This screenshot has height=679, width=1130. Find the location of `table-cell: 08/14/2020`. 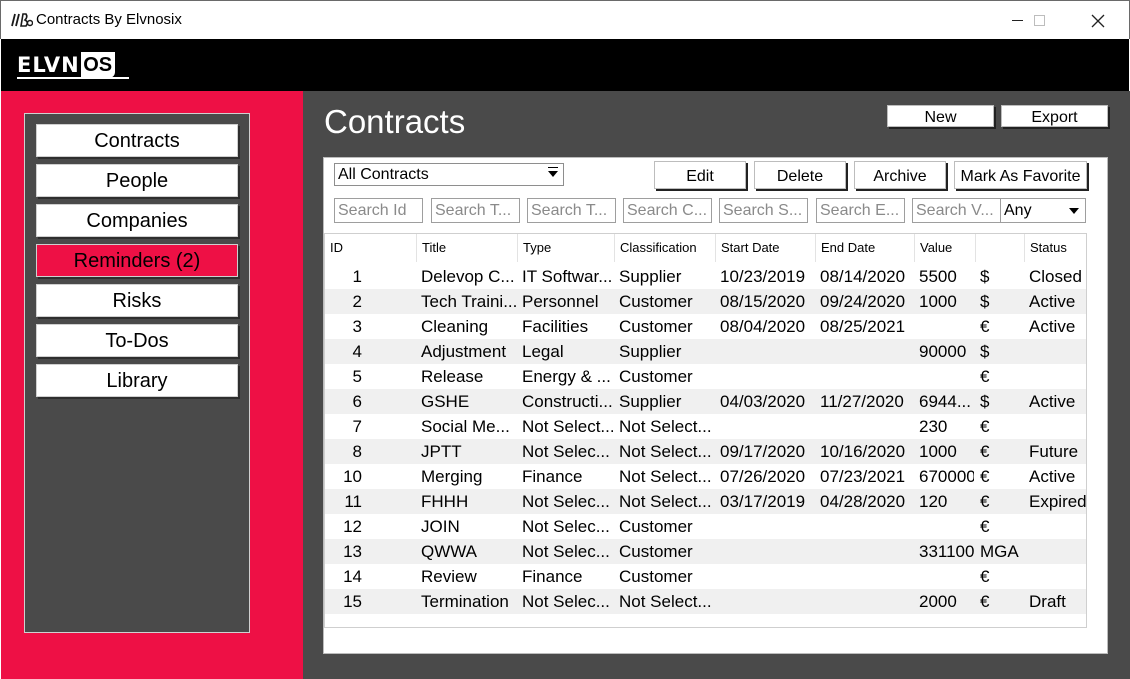

table-cell: 08/14/2020 is located at coordinates (863, 276).